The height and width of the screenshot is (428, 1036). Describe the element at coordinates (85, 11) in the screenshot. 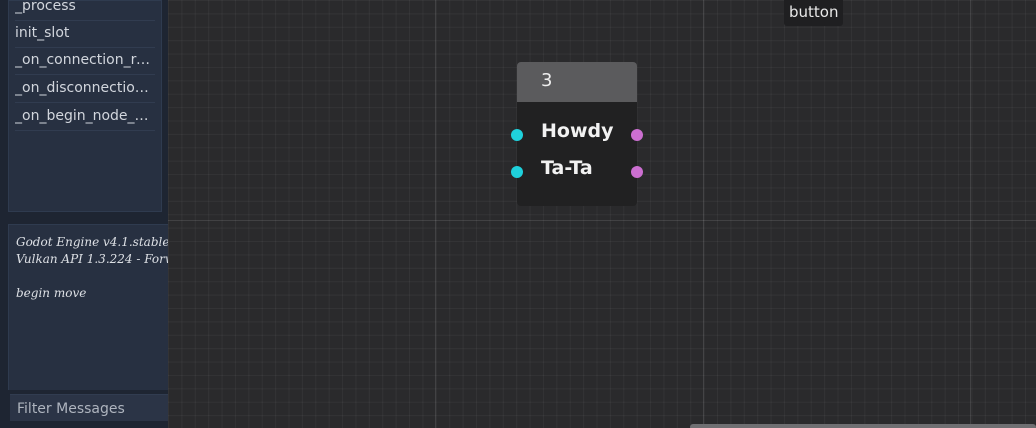

I see `method-item-process: _process` at that location.